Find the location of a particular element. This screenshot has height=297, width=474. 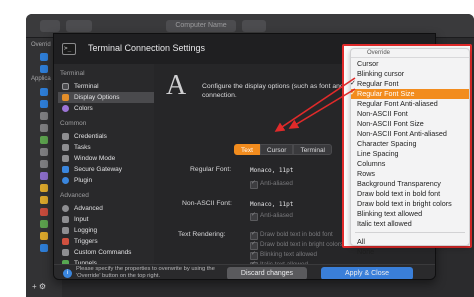

document-icon is located at coordinates (65, 230).